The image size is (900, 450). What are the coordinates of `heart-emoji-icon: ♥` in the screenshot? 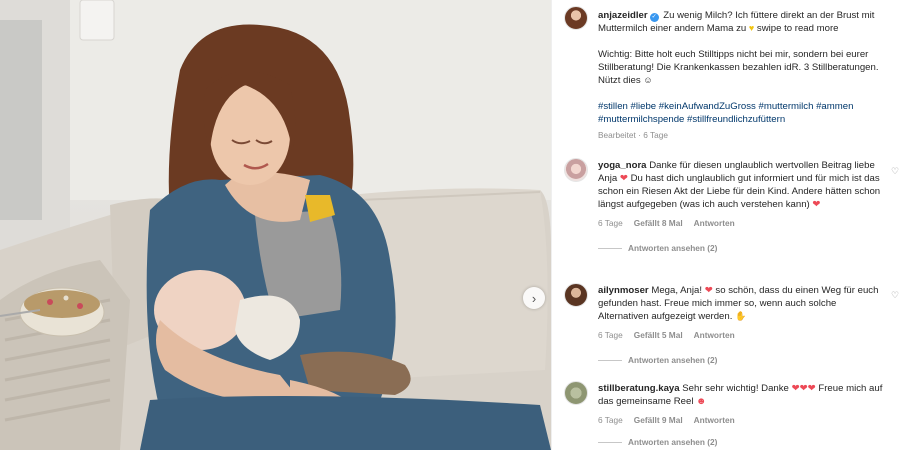 It's located at (751, 28).